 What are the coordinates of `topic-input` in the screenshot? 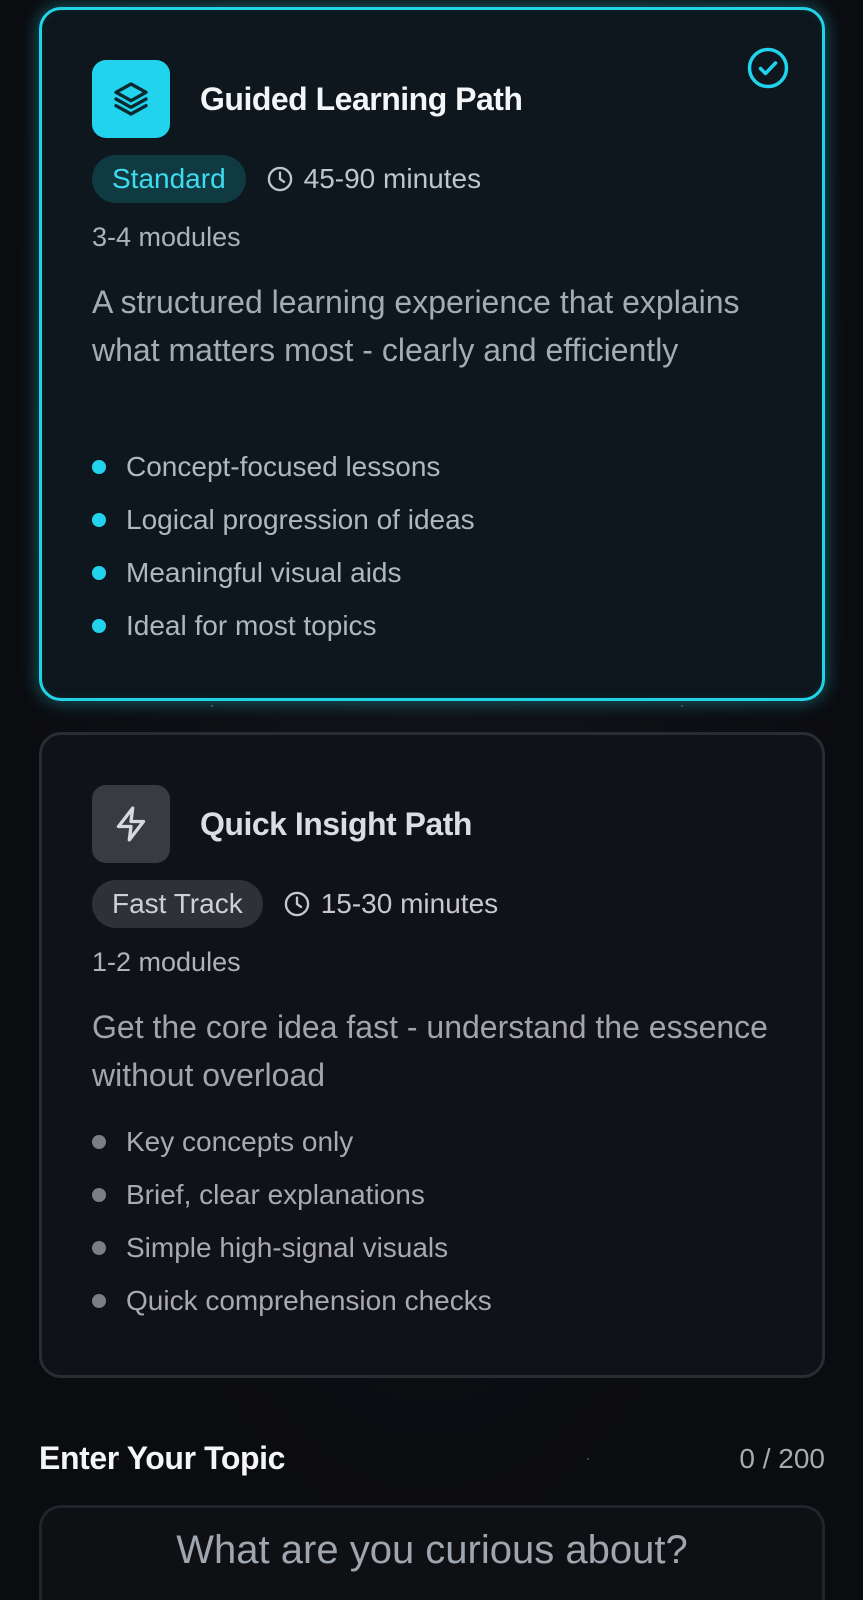 It's located at (432, 1554).